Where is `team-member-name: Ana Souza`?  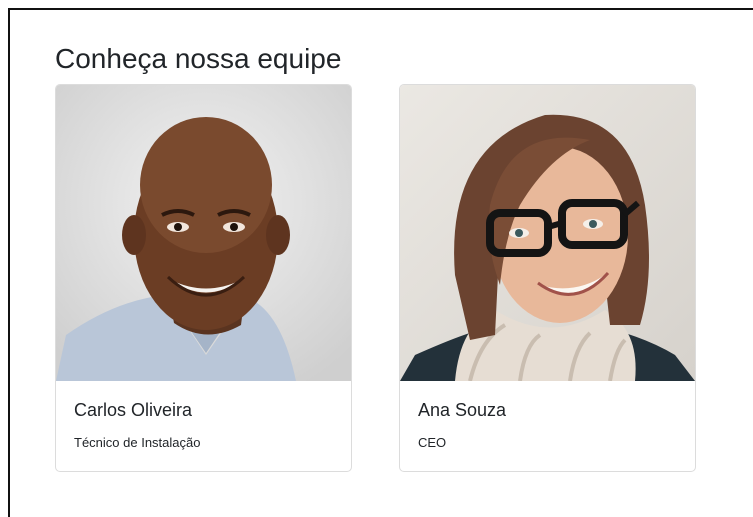
team-member-name: Ana Souza is located at coordinates (462, 410).